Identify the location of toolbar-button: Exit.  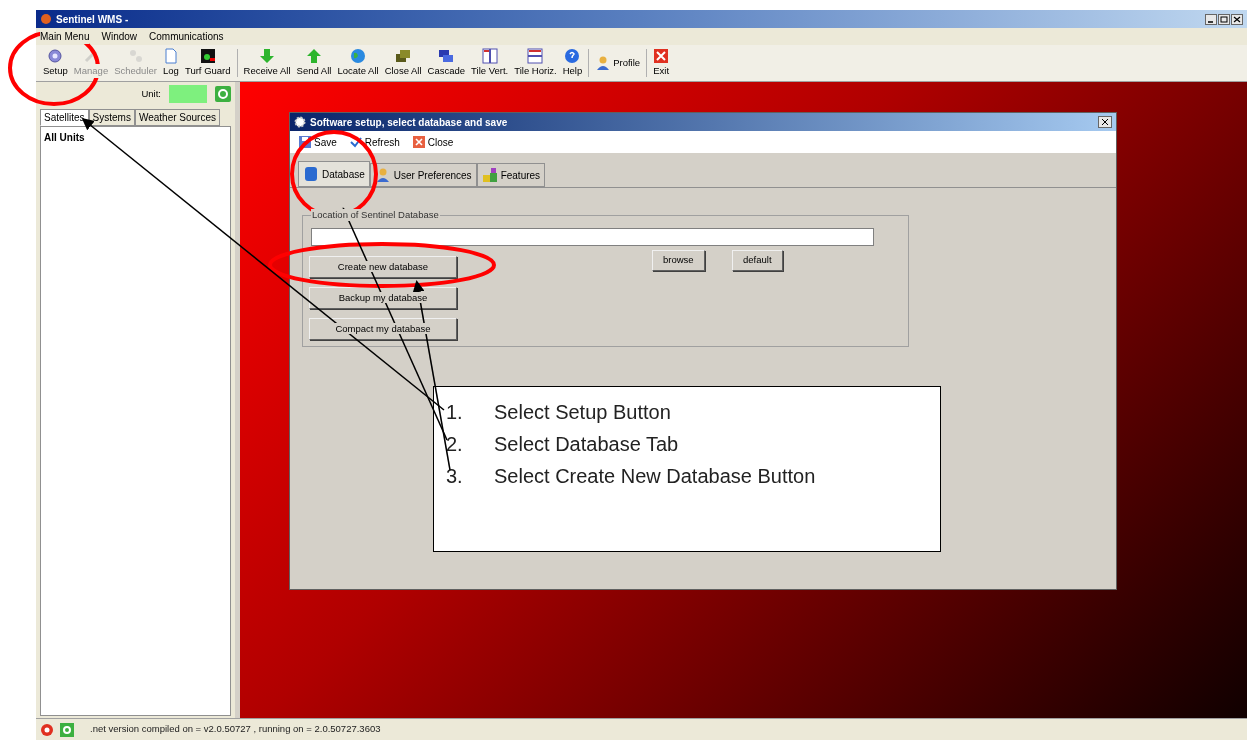
(661, 63).